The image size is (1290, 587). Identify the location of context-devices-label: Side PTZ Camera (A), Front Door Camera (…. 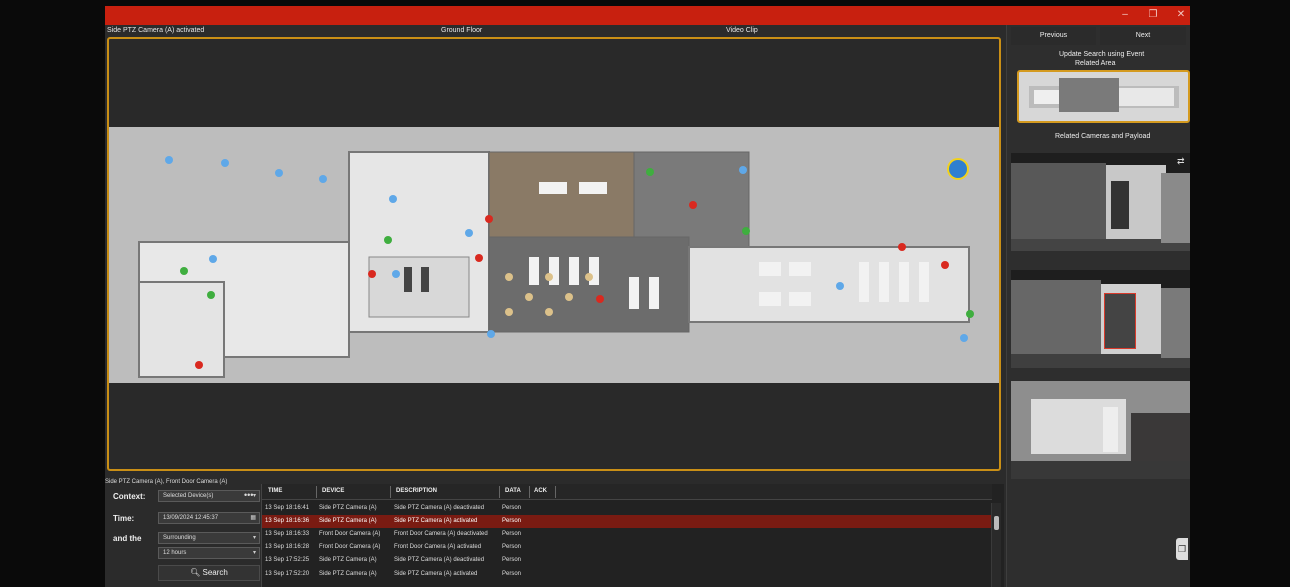
(166, 482).